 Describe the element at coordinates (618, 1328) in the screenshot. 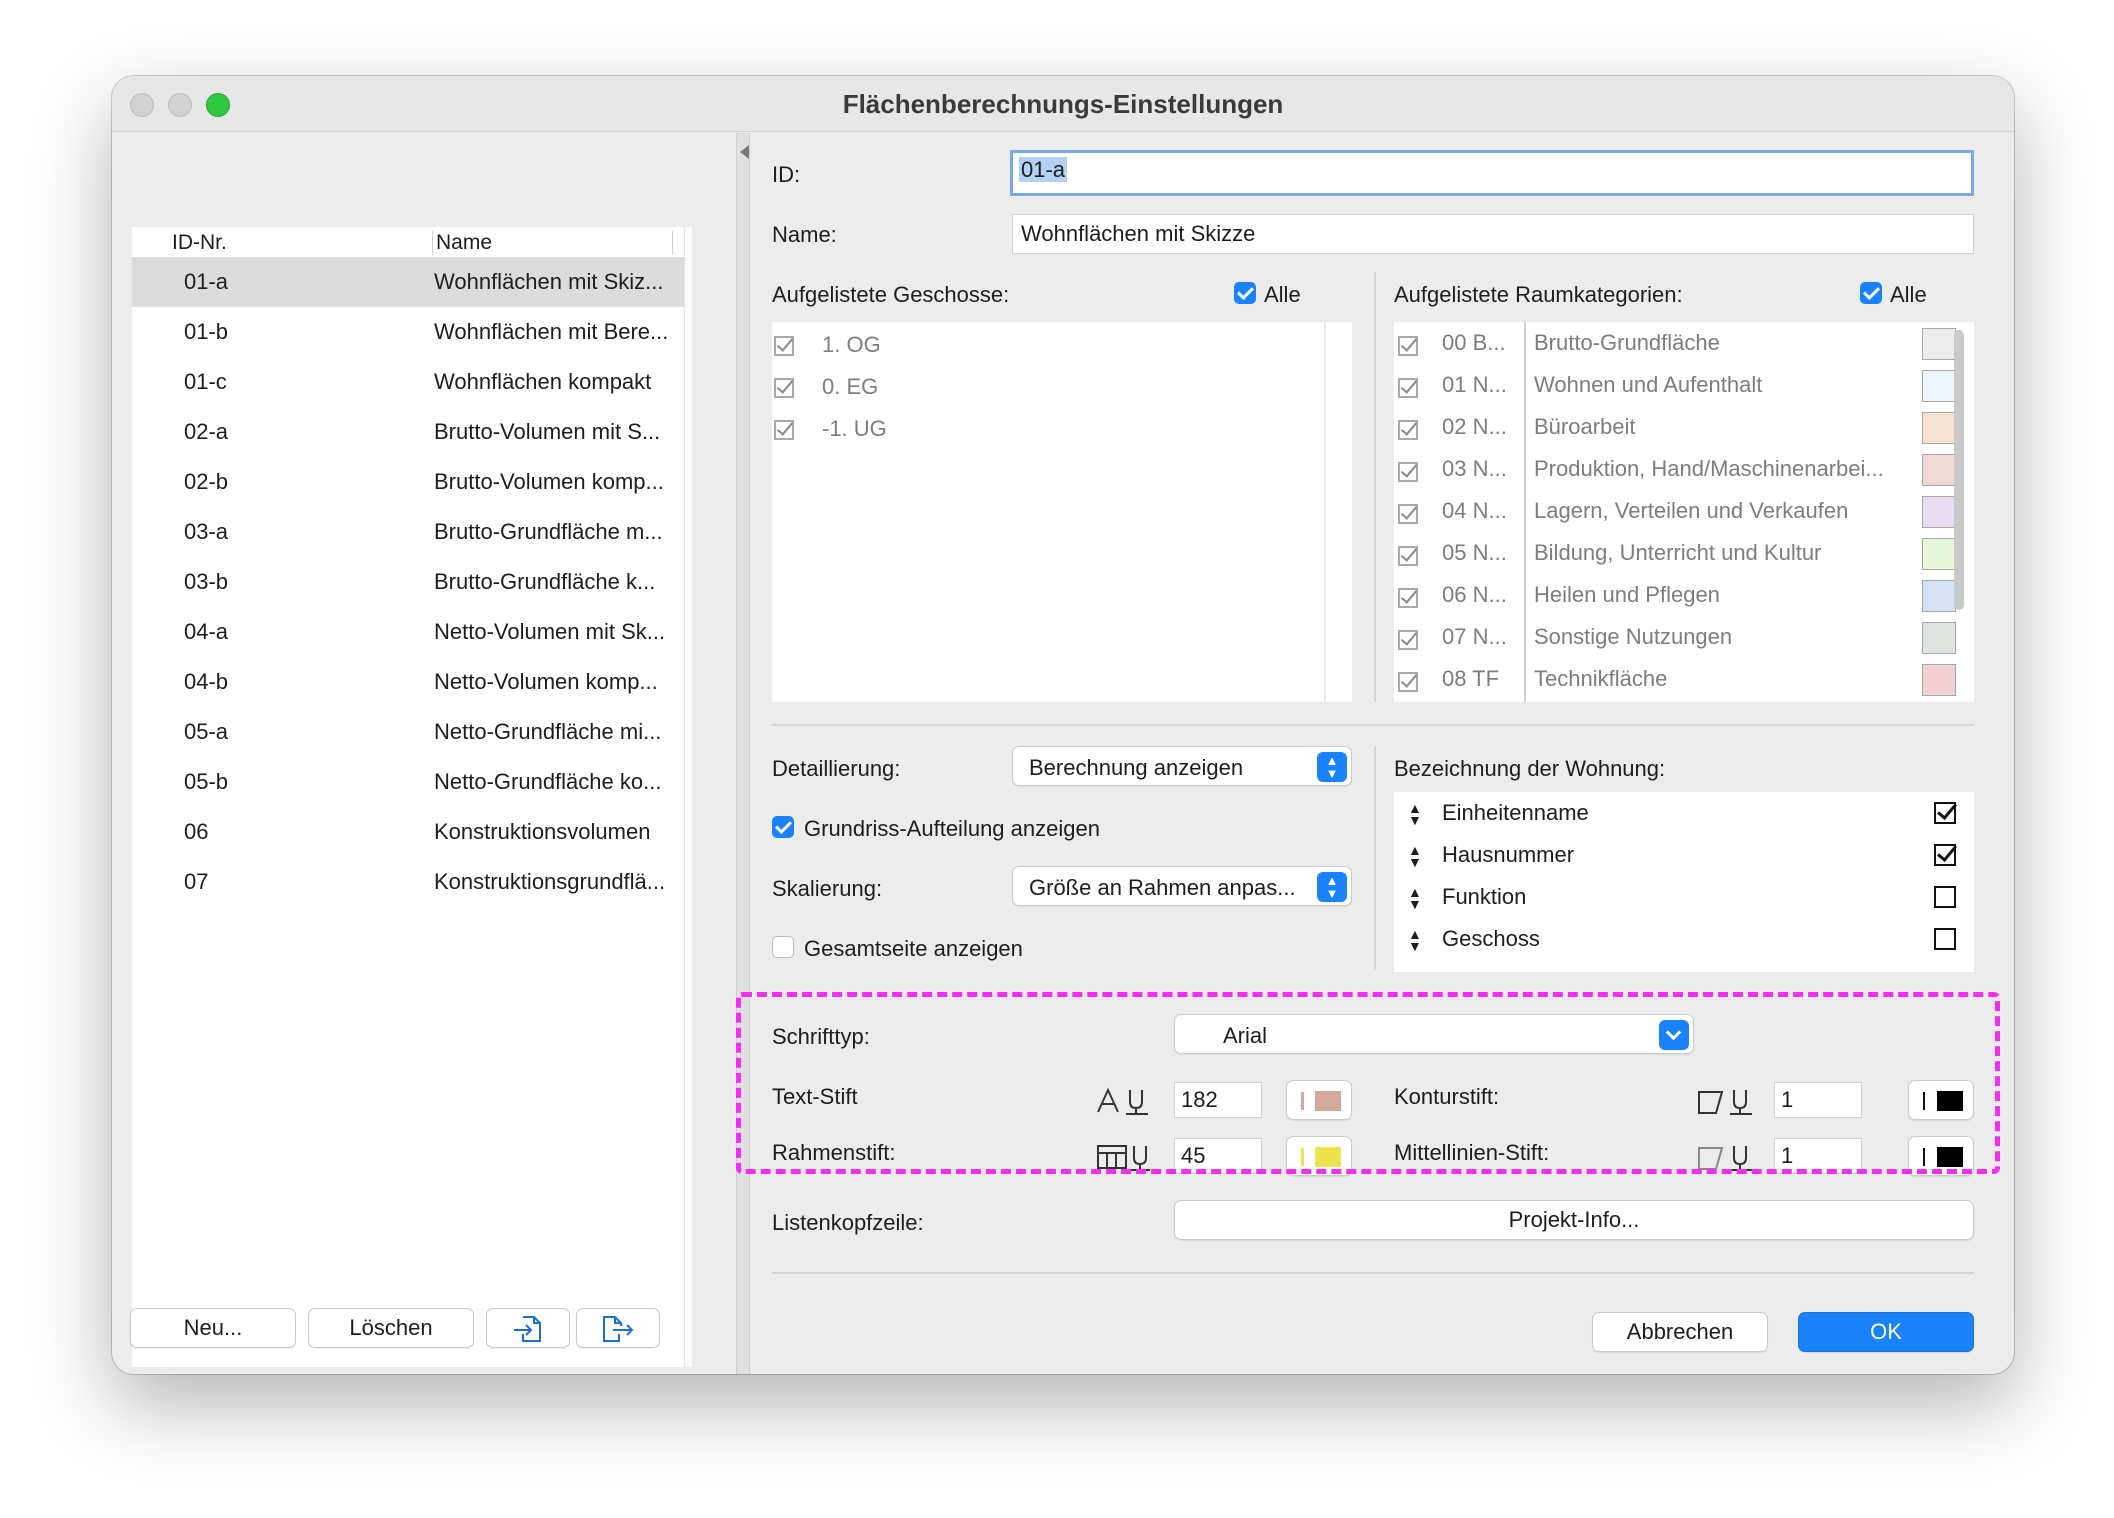

I see `export-button` at that location.